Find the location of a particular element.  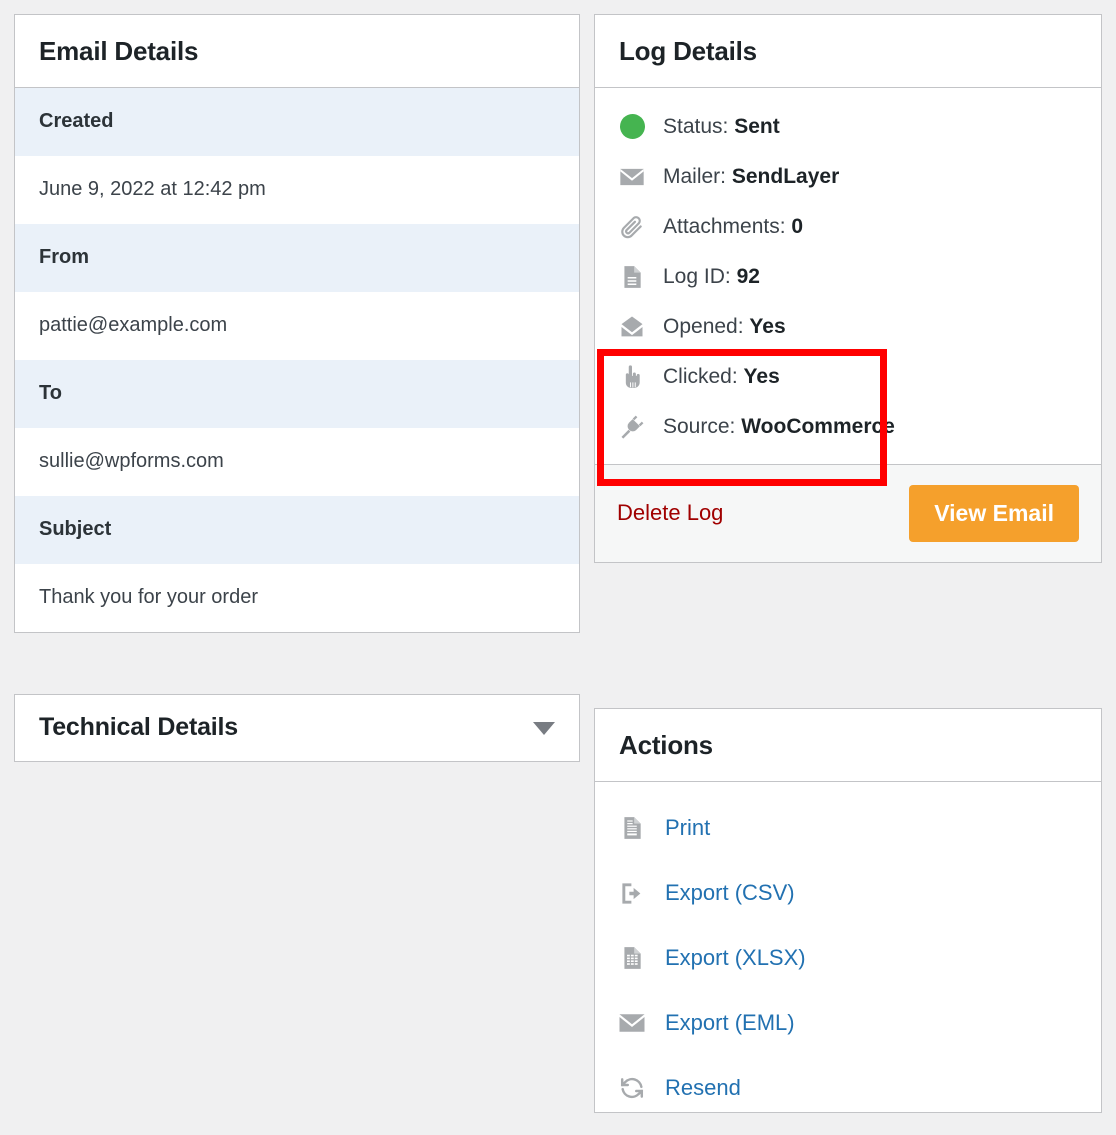

field-value-to: sullie@wpforms.com is located at coordinates (297, 461).